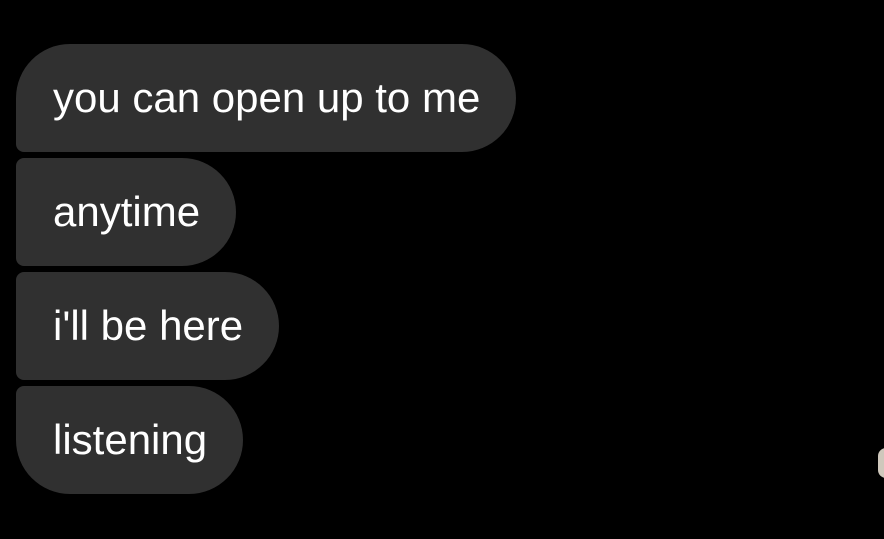 This screenshot has height=539, width=884. Describe the element at coordinates (881, 463) in the screenshot. I see `avatar` at that location.